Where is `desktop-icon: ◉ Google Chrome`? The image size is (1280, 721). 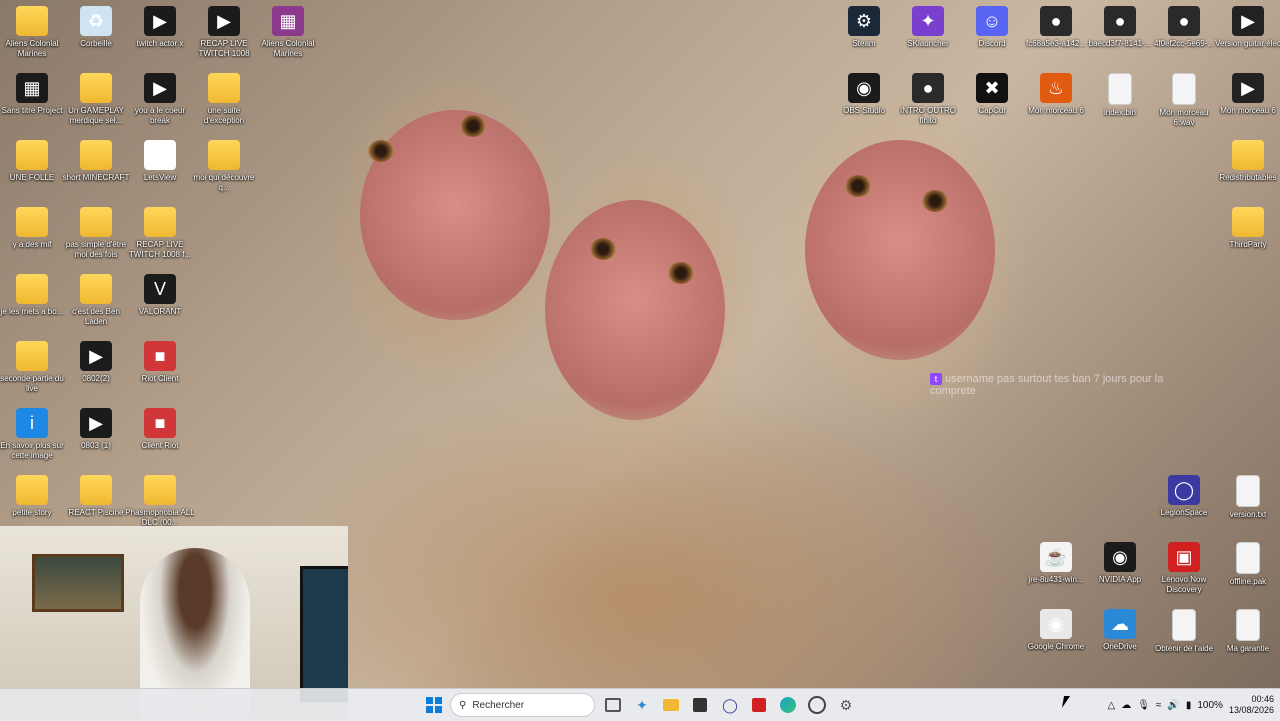
desktop-icon: ◉ Google Chrome is located at coordinates (1056, 630).